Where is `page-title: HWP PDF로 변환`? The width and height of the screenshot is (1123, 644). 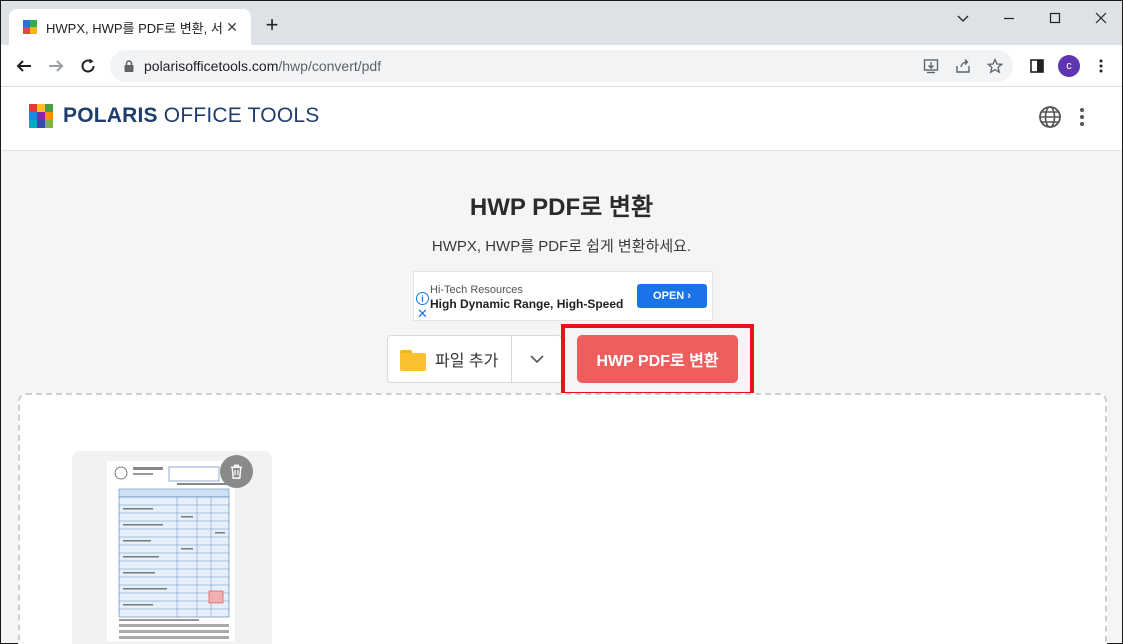
page-title: HWP PDF로 변환 is located at coordinates (561, 207).